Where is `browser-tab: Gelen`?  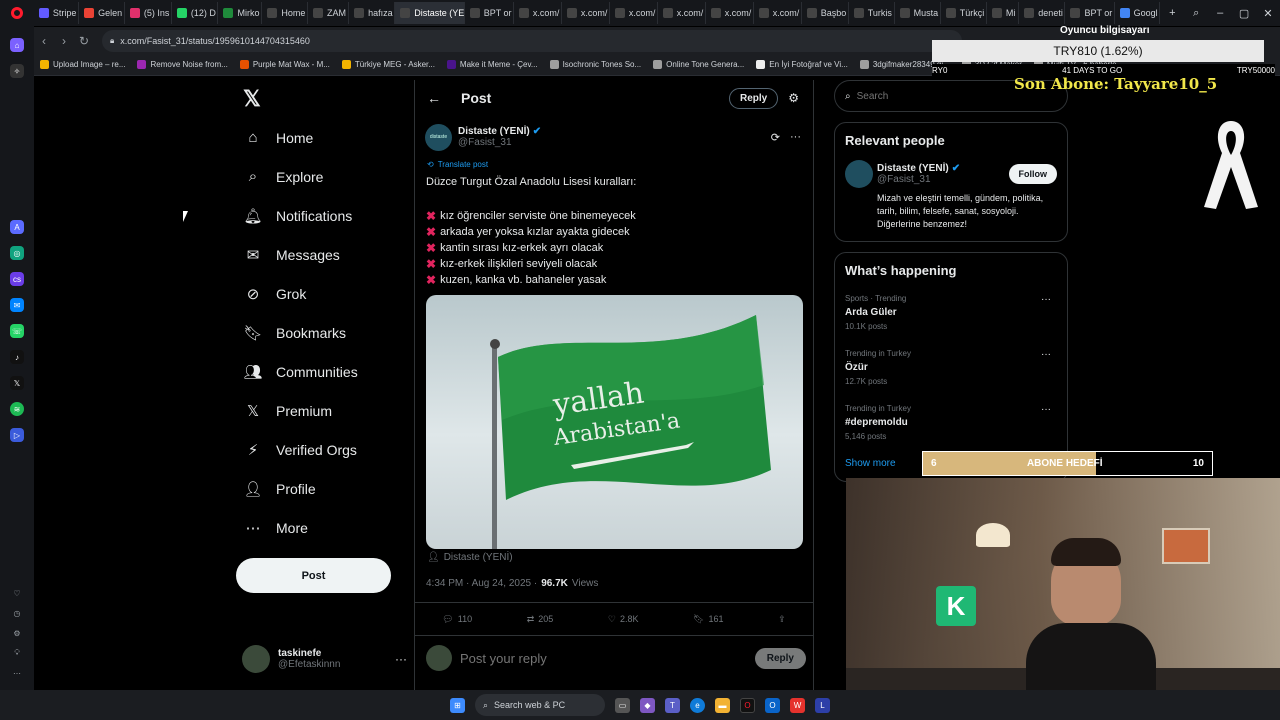 browser-tab: Gelen is located at coordinates (102, 13).